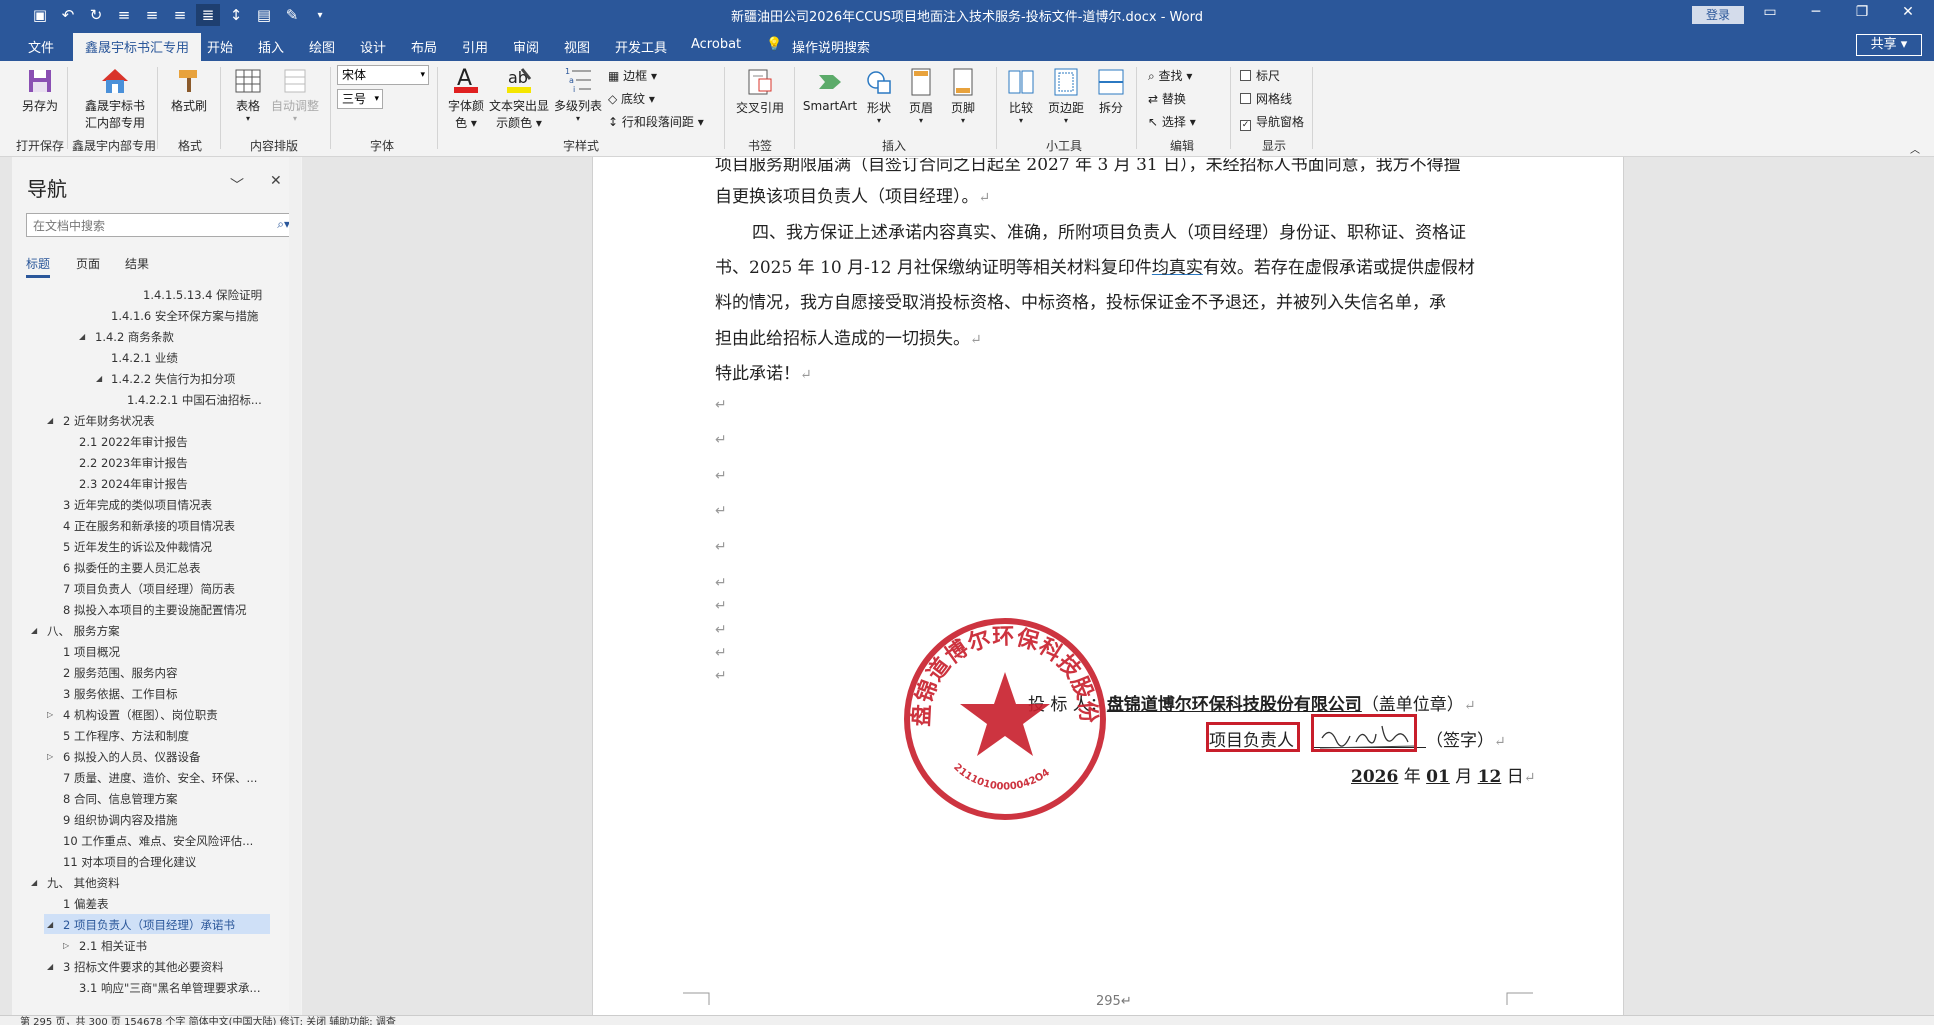 This screenshot has height=1025, width=1934. I want to click on select-button: ↖ 选择 ▾, so click(1172, 121).